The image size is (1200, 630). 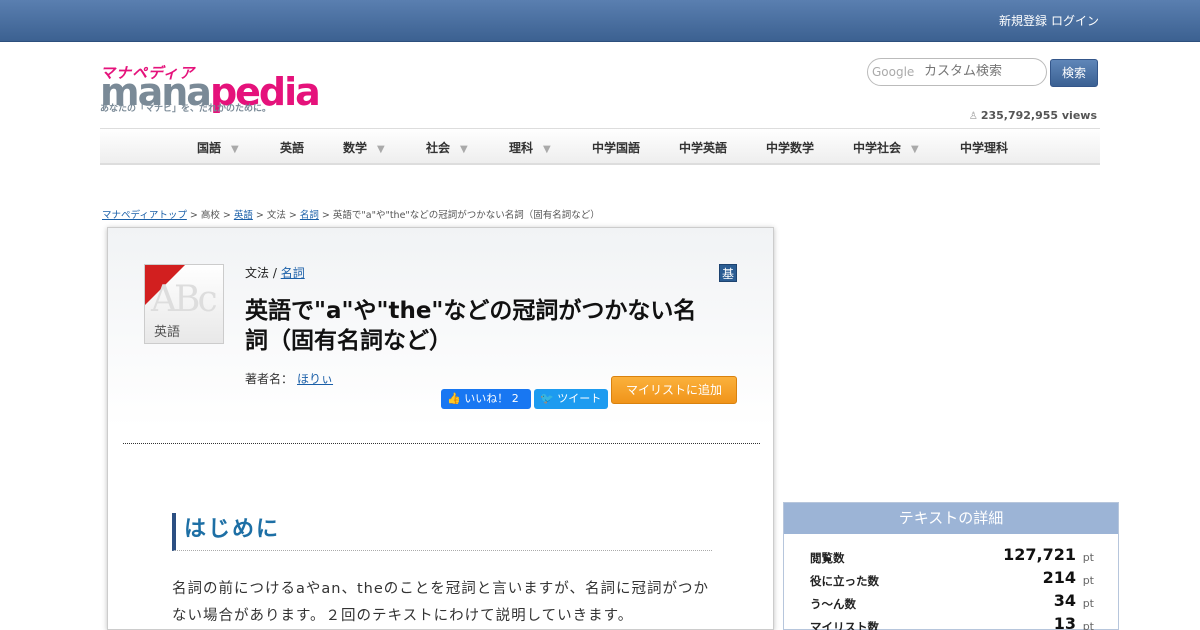 I want to click on tweet-button: 🐦 ツイート, so click(x=571, y=399).